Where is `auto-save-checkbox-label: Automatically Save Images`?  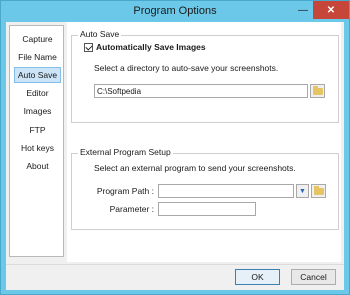 auto-save-checkbox-label: Automatically Save Images is located at coordinates (151, 47).